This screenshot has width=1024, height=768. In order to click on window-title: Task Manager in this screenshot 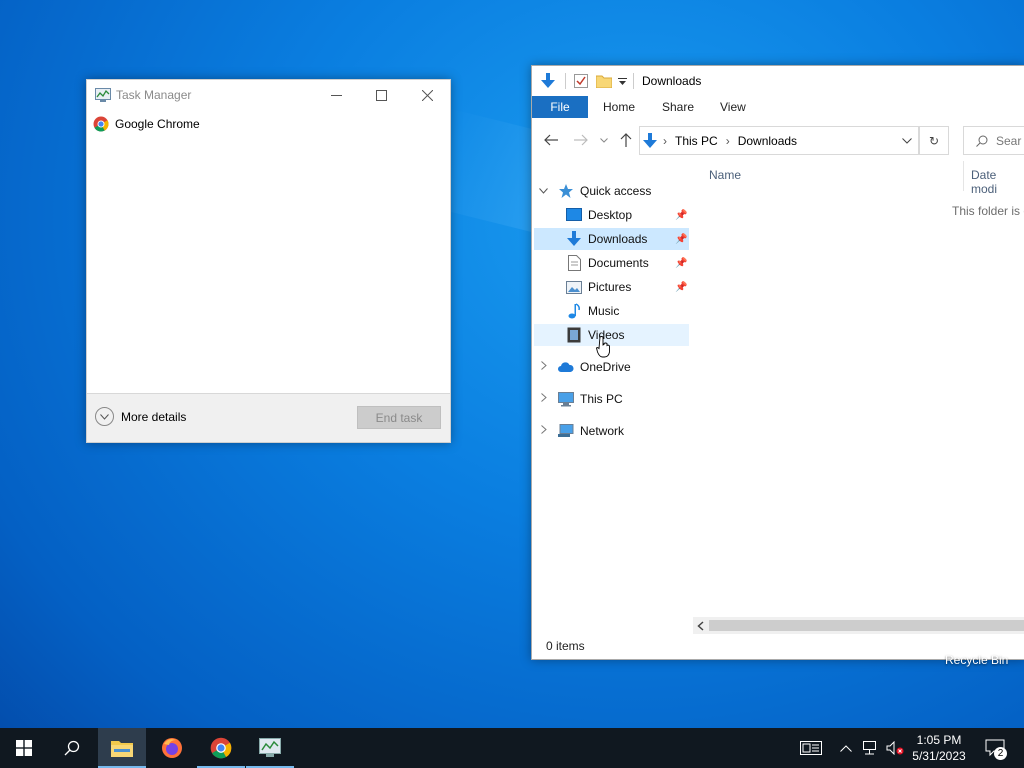, I will do `click(154, 95)`.